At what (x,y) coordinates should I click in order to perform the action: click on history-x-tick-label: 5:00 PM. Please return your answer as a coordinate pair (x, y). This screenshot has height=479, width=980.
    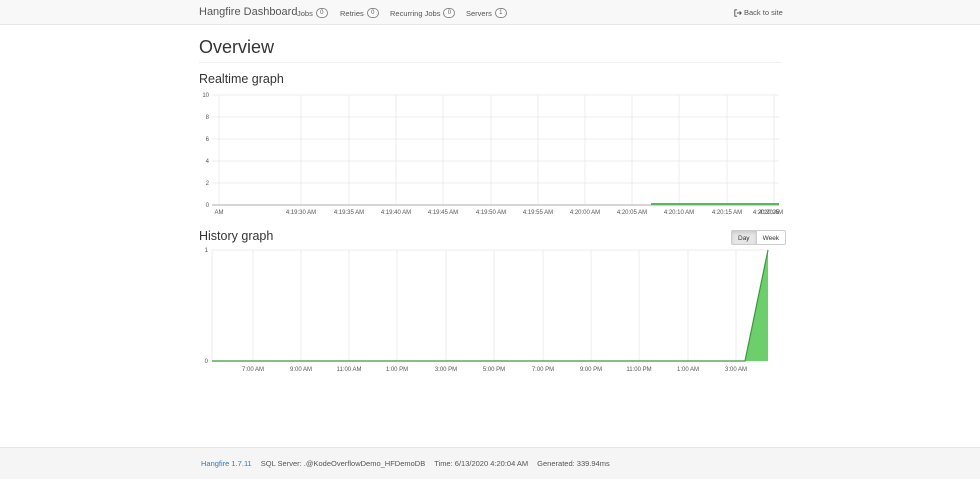
    Looking at the image, I should click on (494, 370).